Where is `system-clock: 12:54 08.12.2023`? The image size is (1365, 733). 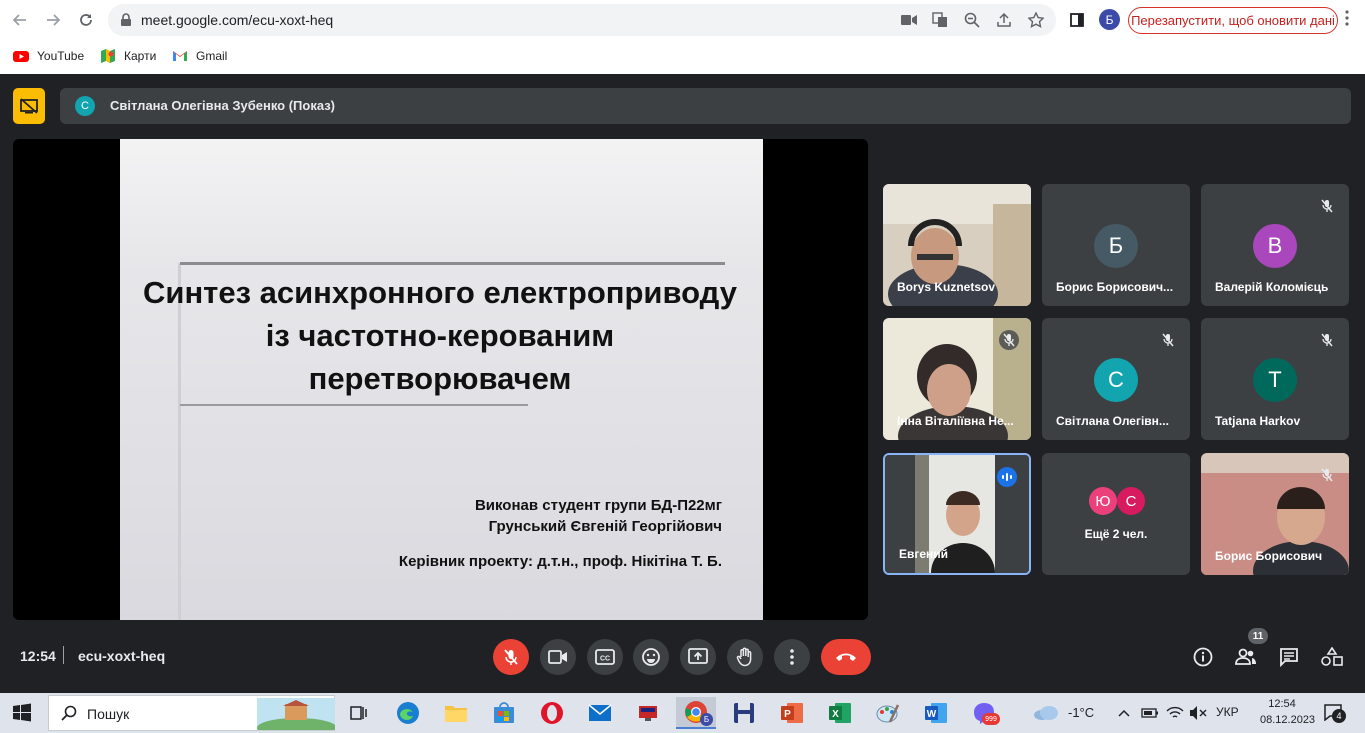
system-clock: 12:54 08.12.2023 is located at coordinates (1288, 712).